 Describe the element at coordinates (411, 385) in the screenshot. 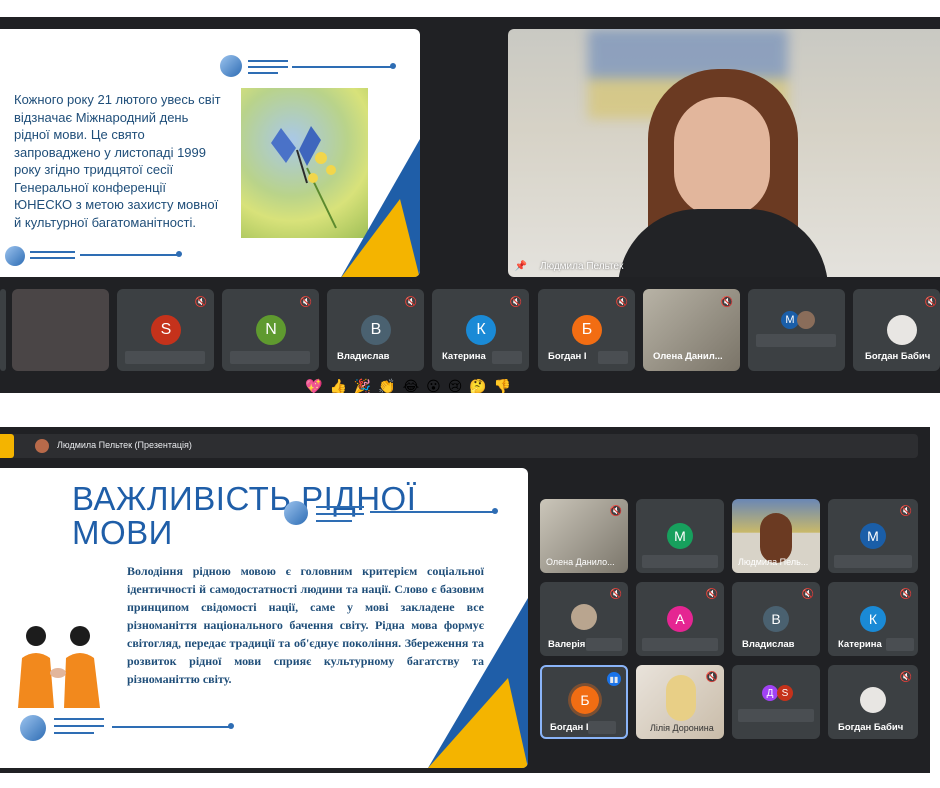

I see `reaction-laugh: 😂` at that location.